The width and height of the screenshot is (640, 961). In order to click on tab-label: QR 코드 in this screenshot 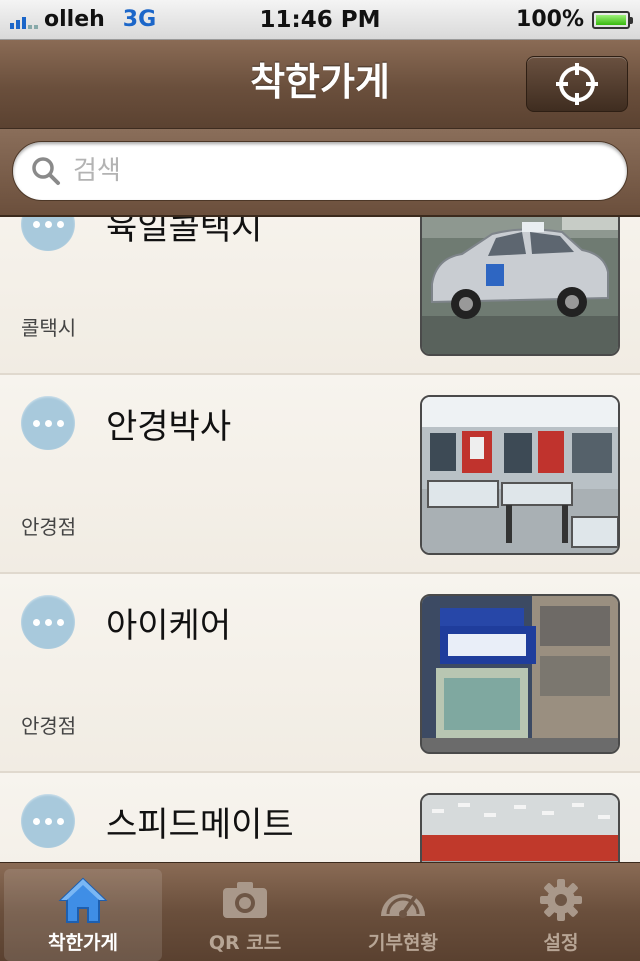, I will do `click(245, 943)`.